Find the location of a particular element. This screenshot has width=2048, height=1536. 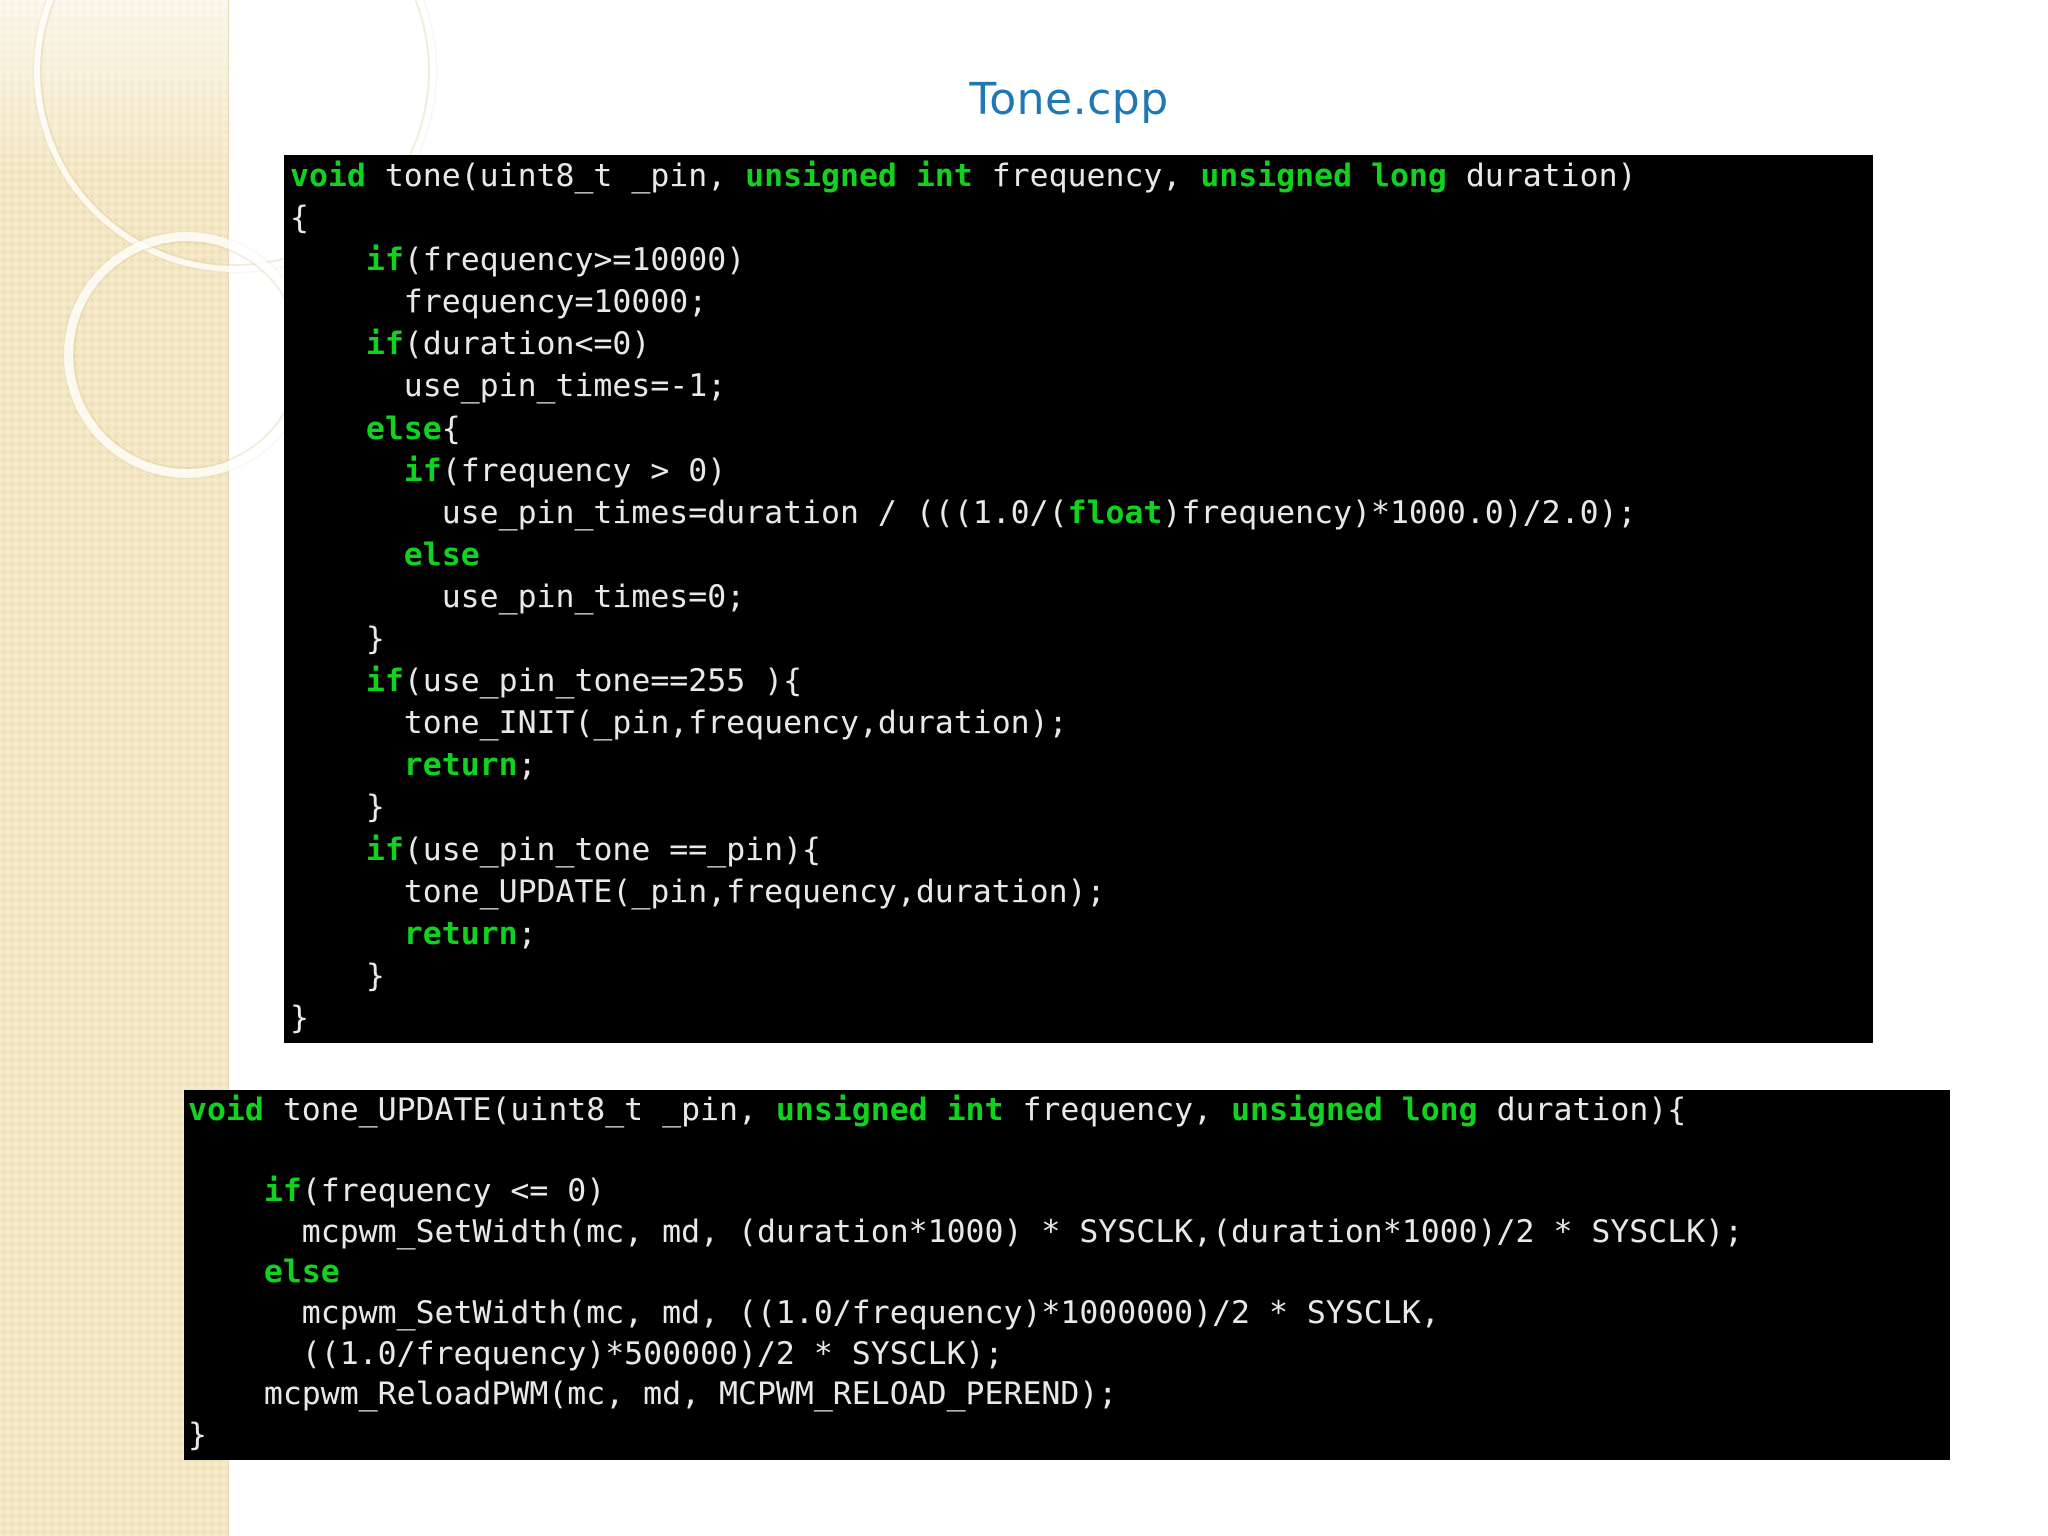

code-line: frequency=10000; is located at coordinates (1081, 302).